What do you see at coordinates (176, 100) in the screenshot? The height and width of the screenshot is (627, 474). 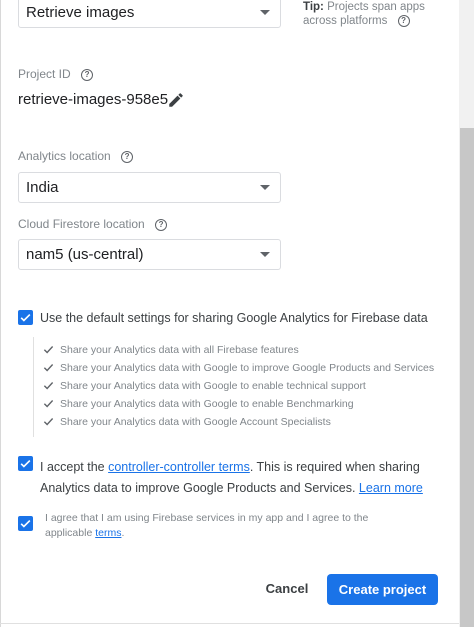 I see `edit-pencil-icon` at bounding box center [176, 100].